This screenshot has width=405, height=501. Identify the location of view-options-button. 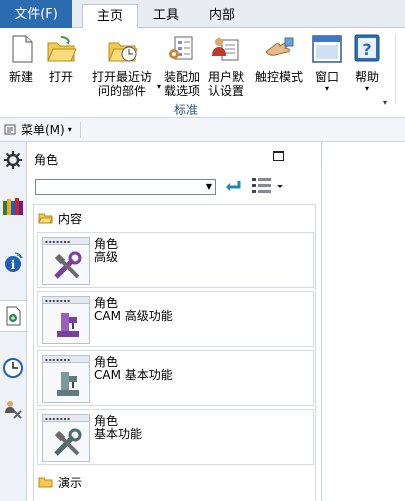
(268, 186).